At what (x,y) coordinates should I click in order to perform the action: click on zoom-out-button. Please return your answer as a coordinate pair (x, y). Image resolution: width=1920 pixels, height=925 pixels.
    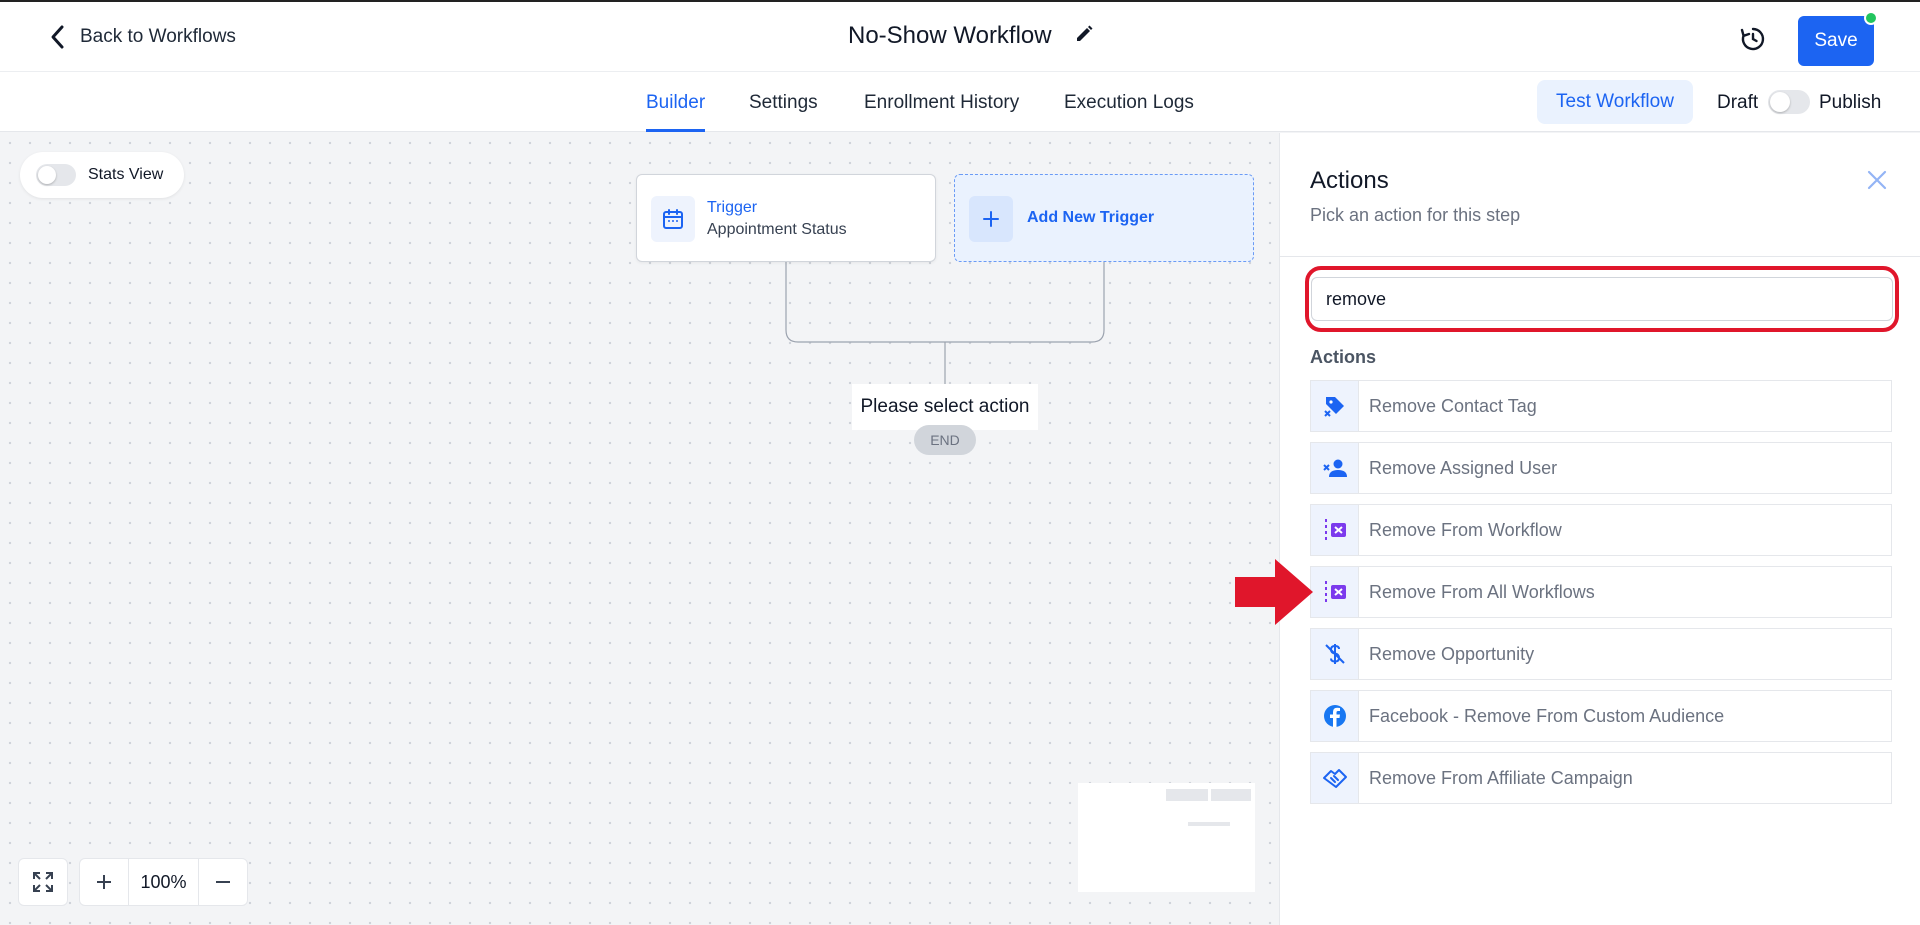
    Looking at the image, I should click on (223, 882).